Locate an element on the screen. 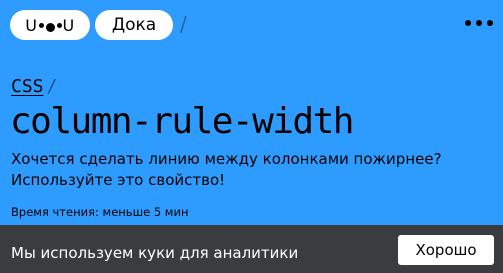  logo-mouth-icon is located at coordinates (50, 27).